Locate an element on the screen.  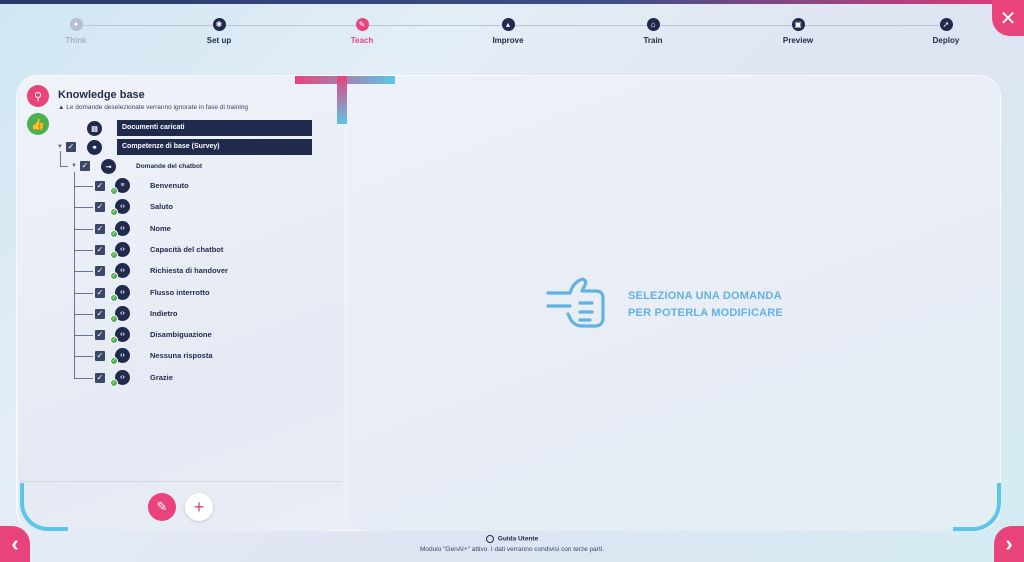
question-item: Benvenuto is located at coordinates (169, 185).